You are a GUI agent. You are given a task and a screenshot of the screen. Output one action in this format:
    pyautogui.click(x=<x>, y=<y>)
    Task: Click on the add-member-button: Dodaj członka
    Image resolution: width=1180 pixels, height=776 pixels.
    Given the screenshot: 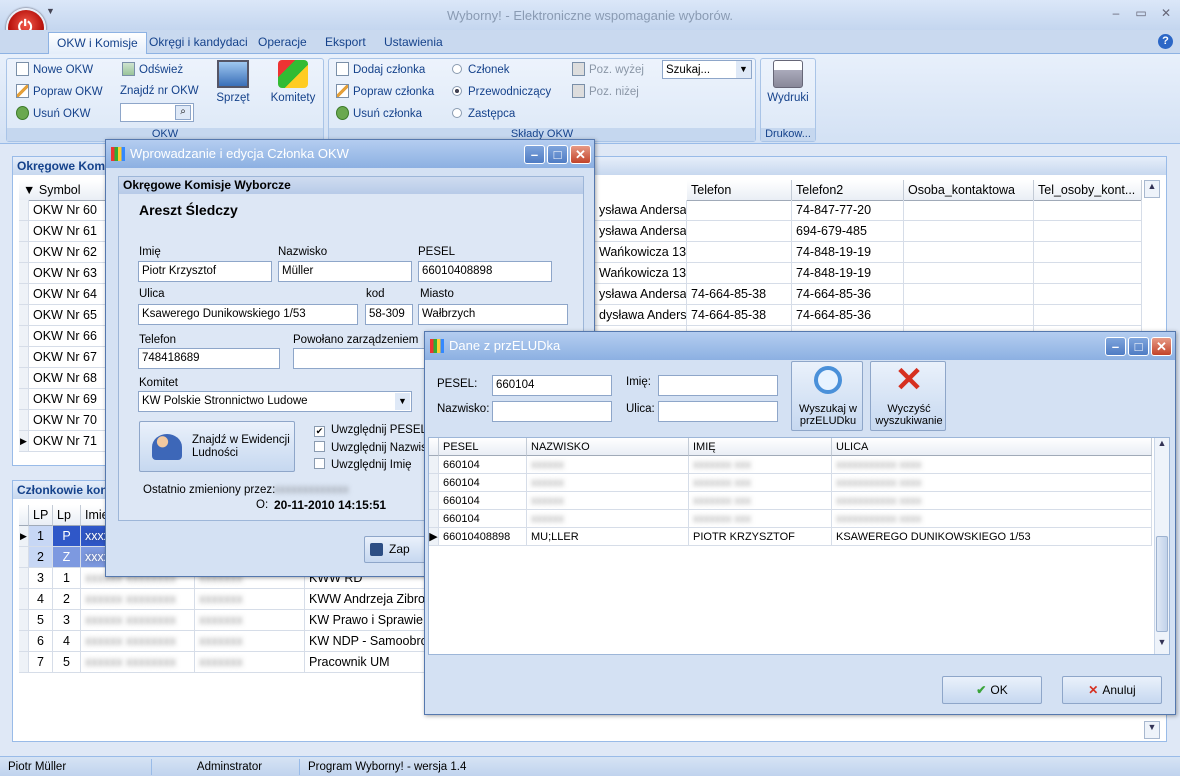 What is the action you would take?
    pyautogui.click(x=380, y=70)
    